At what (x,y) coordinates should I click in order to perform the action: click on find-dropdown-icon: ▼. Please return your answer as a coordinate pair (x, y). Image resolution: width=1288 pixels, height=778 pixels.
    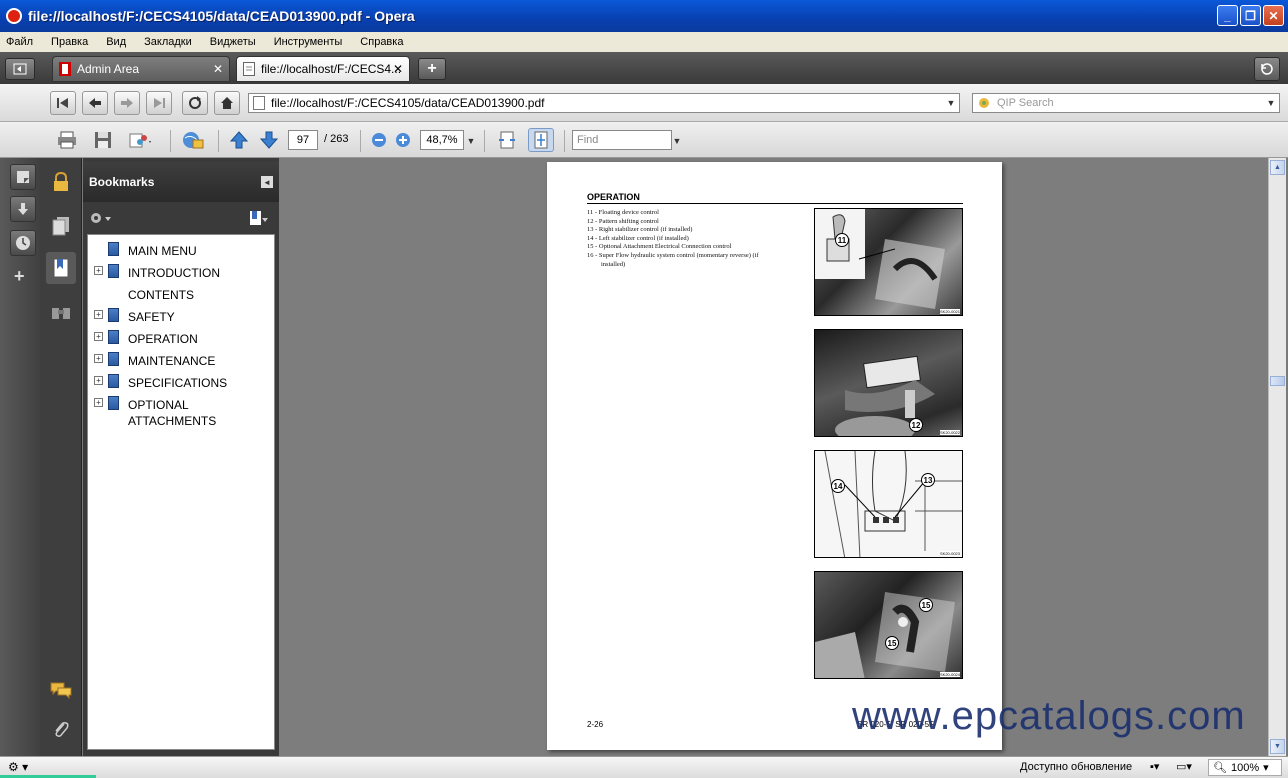
    Looking at the image, I should click on (677, 141).